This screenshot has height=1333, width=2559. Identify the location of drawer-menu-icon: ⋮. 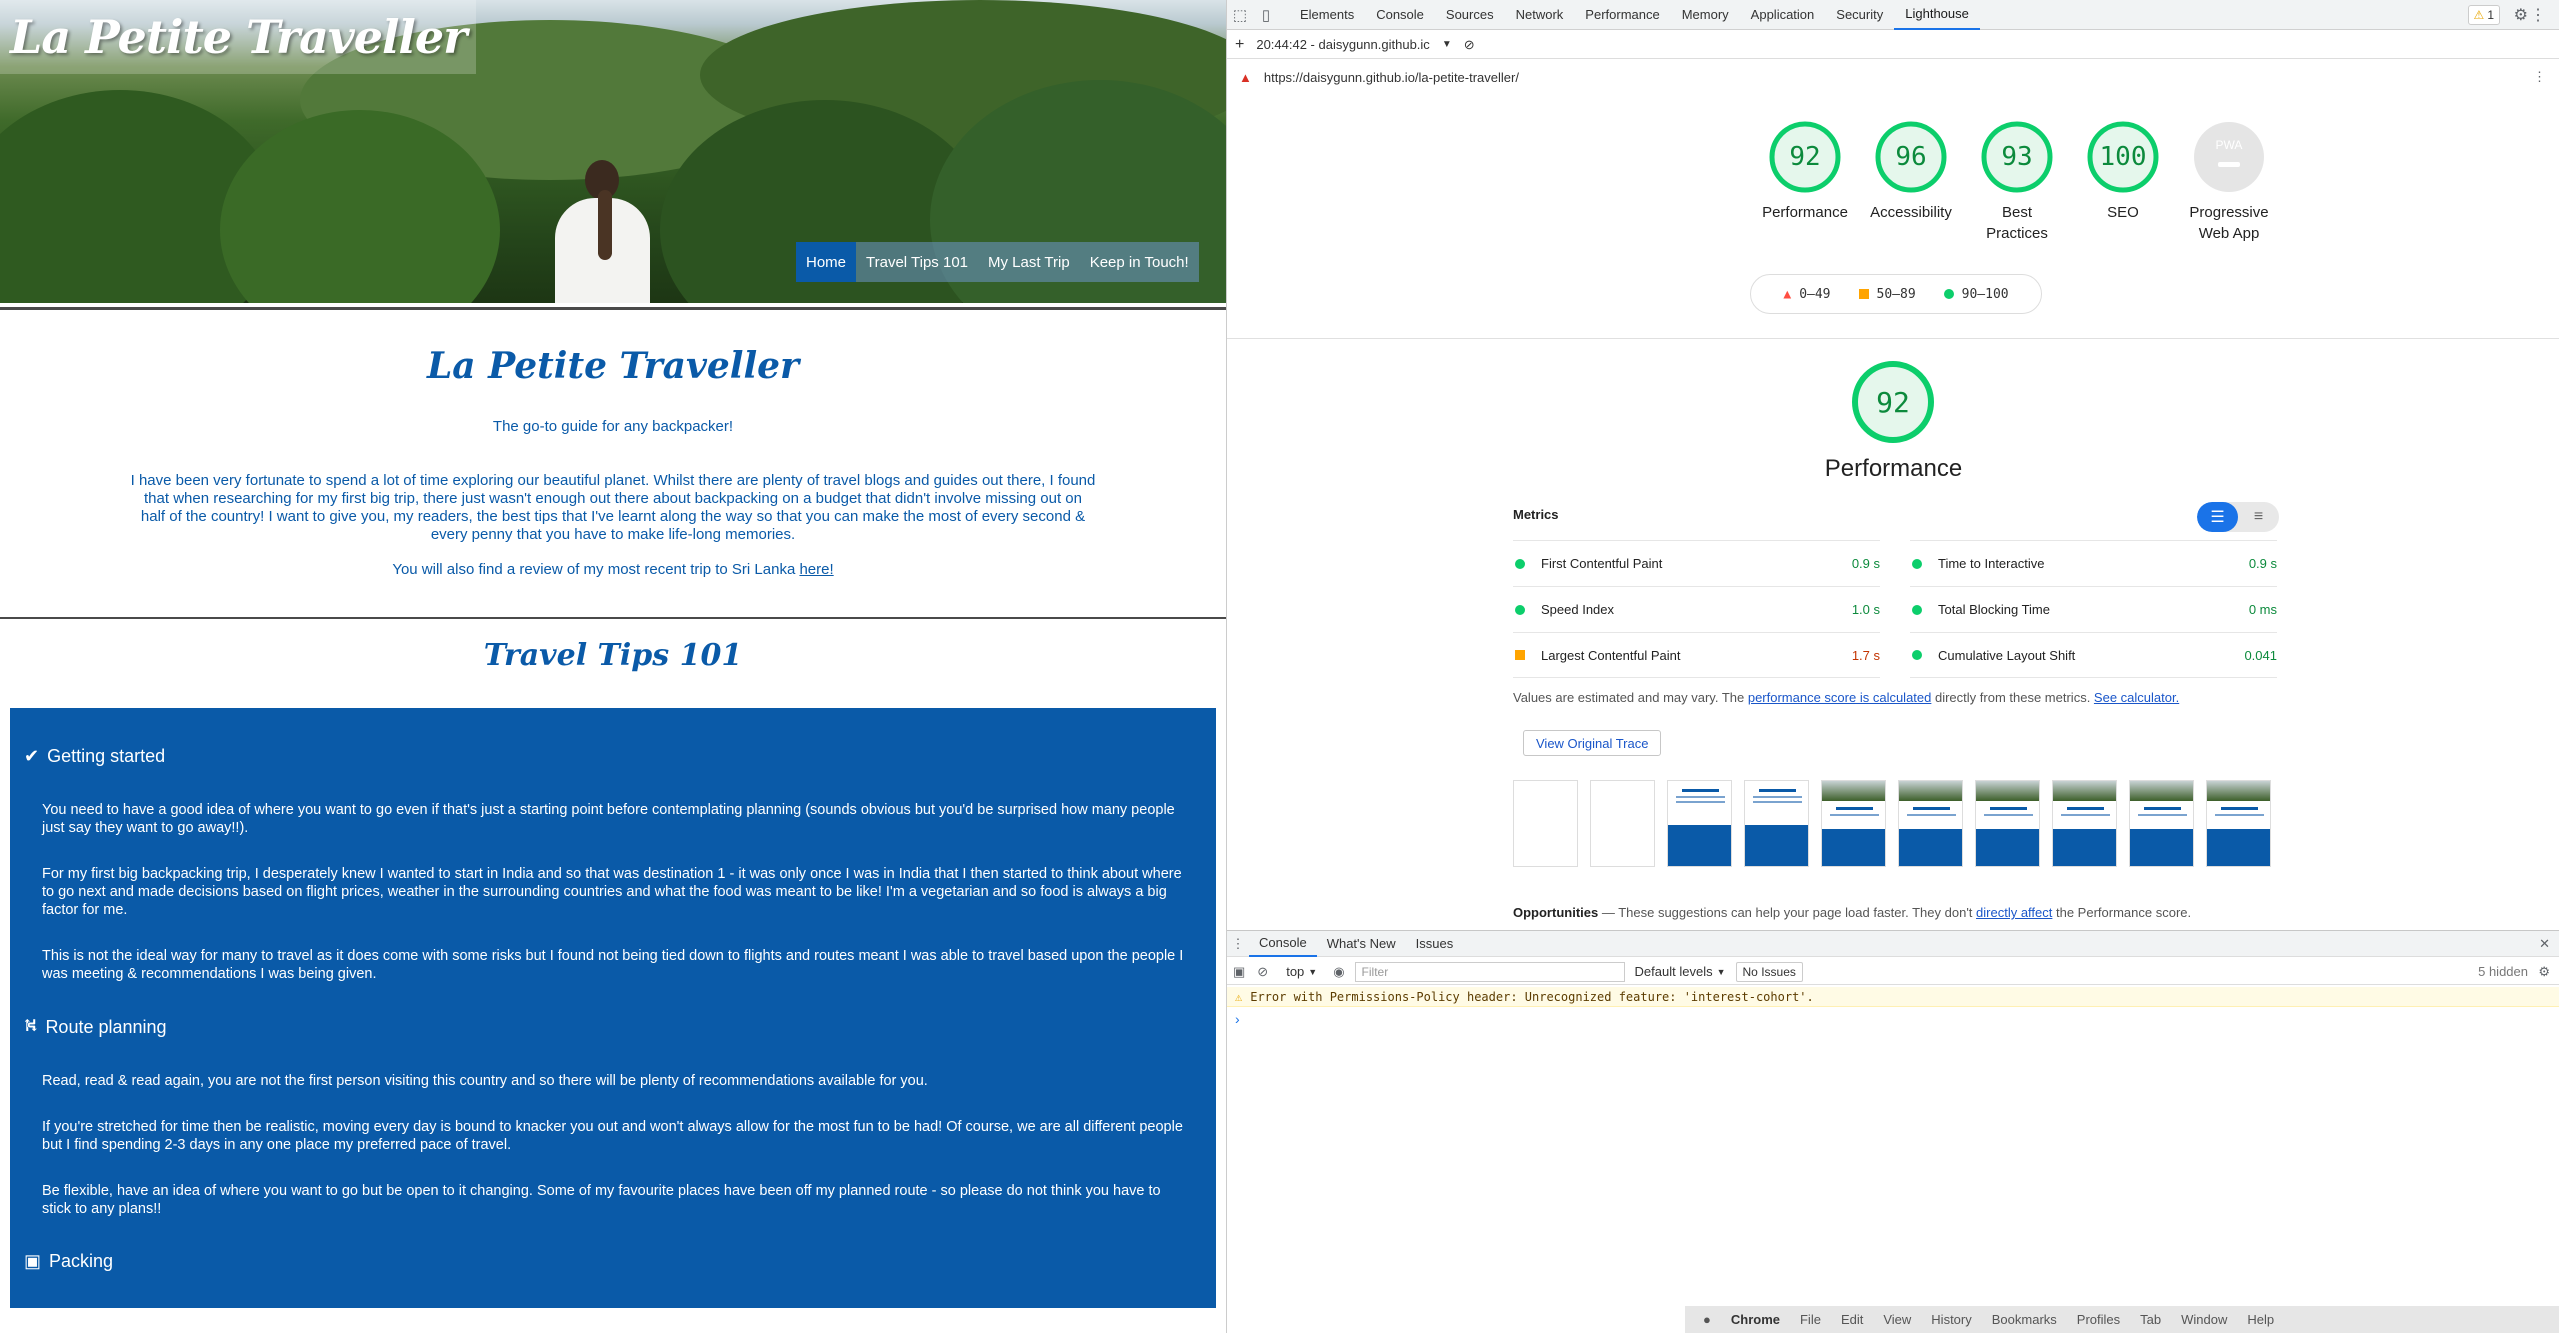
(1238, 944).